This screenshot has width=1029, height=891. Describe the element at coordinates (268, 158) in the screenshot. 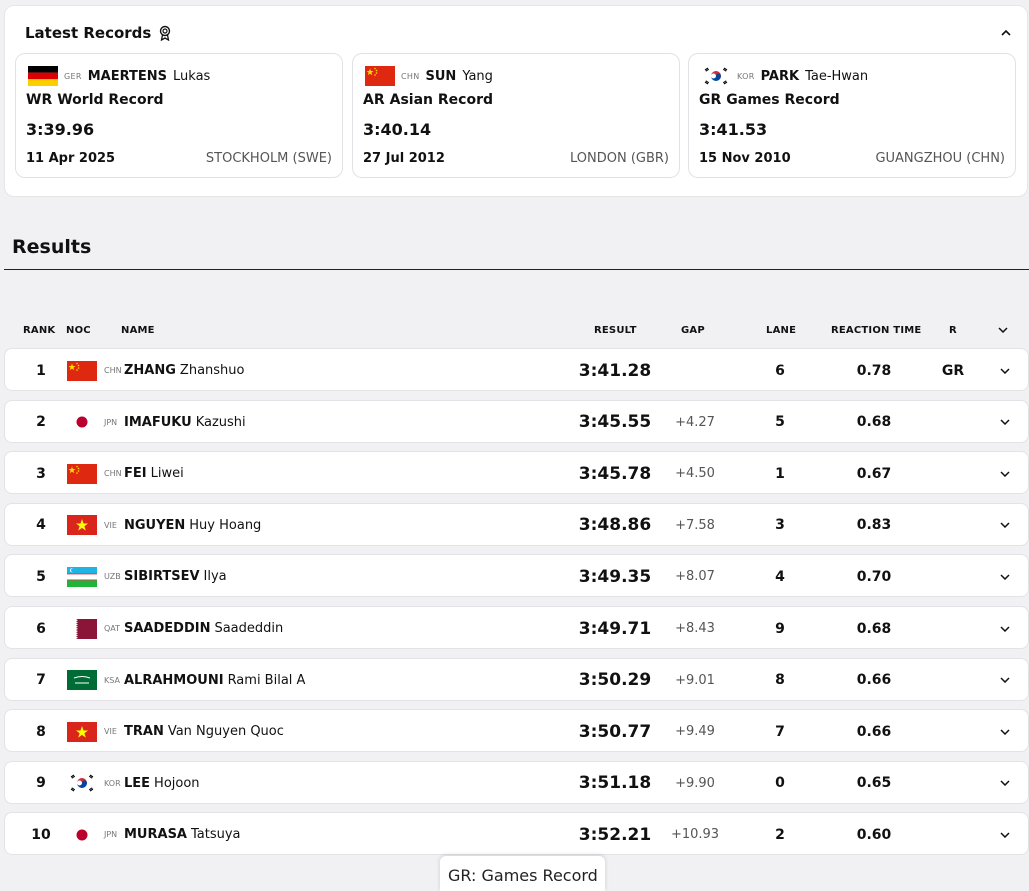

I see `record-place: STOCKHOLM (SWE)` at that location.